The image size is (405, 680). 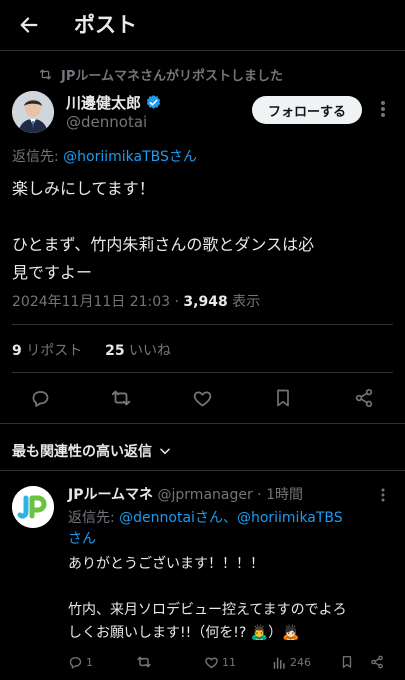 What do you see at coordinates (107, 122) in the screenshot?
I see `author-handle: @dennotai` at bounding box center [107, 122].